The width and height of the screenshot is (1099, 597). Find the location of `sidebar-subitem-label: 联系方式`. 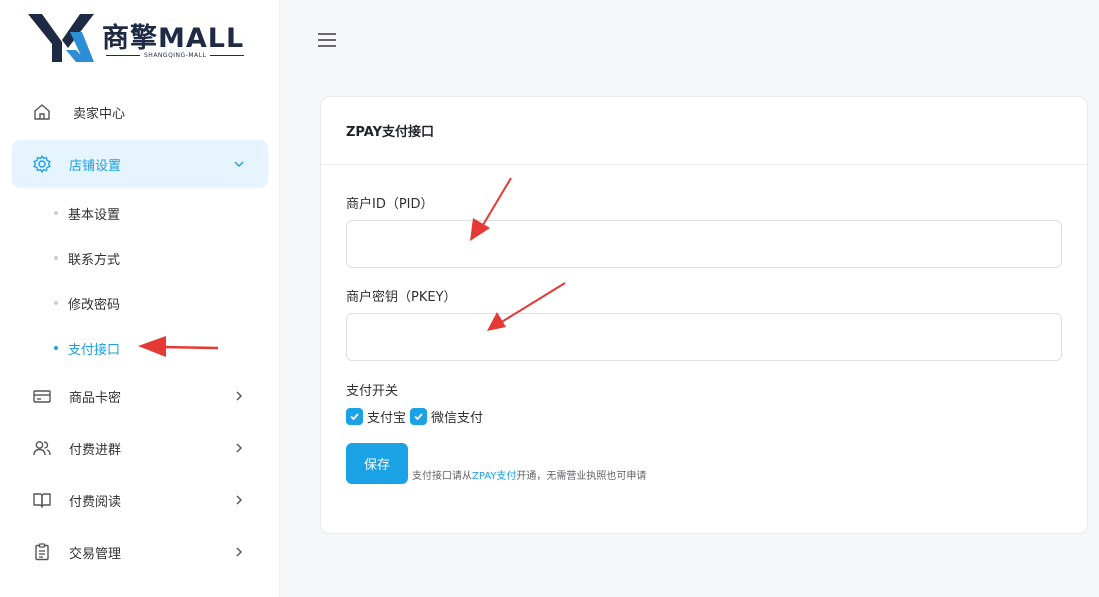

sidebar-subitem-label: 联系方式 is located at coordinates (94, 260).